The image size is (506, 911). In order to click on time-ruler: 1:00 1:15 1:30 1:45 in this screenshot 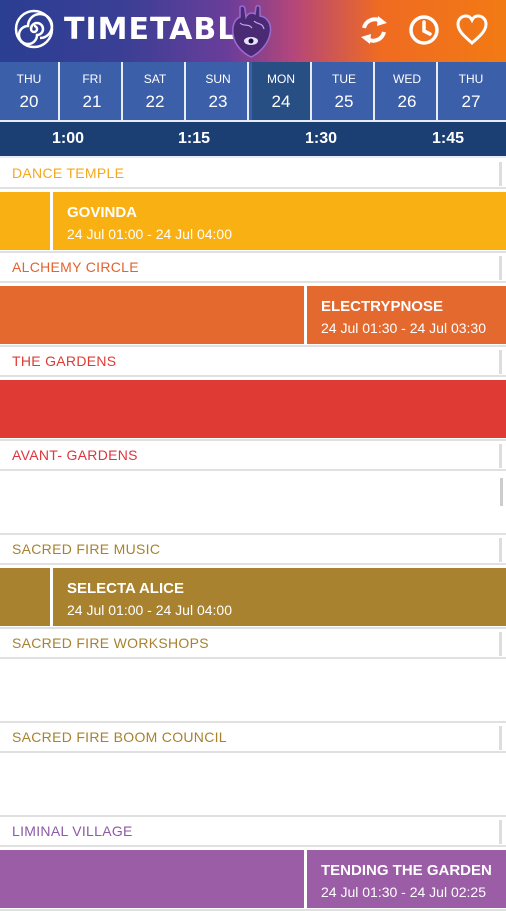, I will do `click(253, 139)`.